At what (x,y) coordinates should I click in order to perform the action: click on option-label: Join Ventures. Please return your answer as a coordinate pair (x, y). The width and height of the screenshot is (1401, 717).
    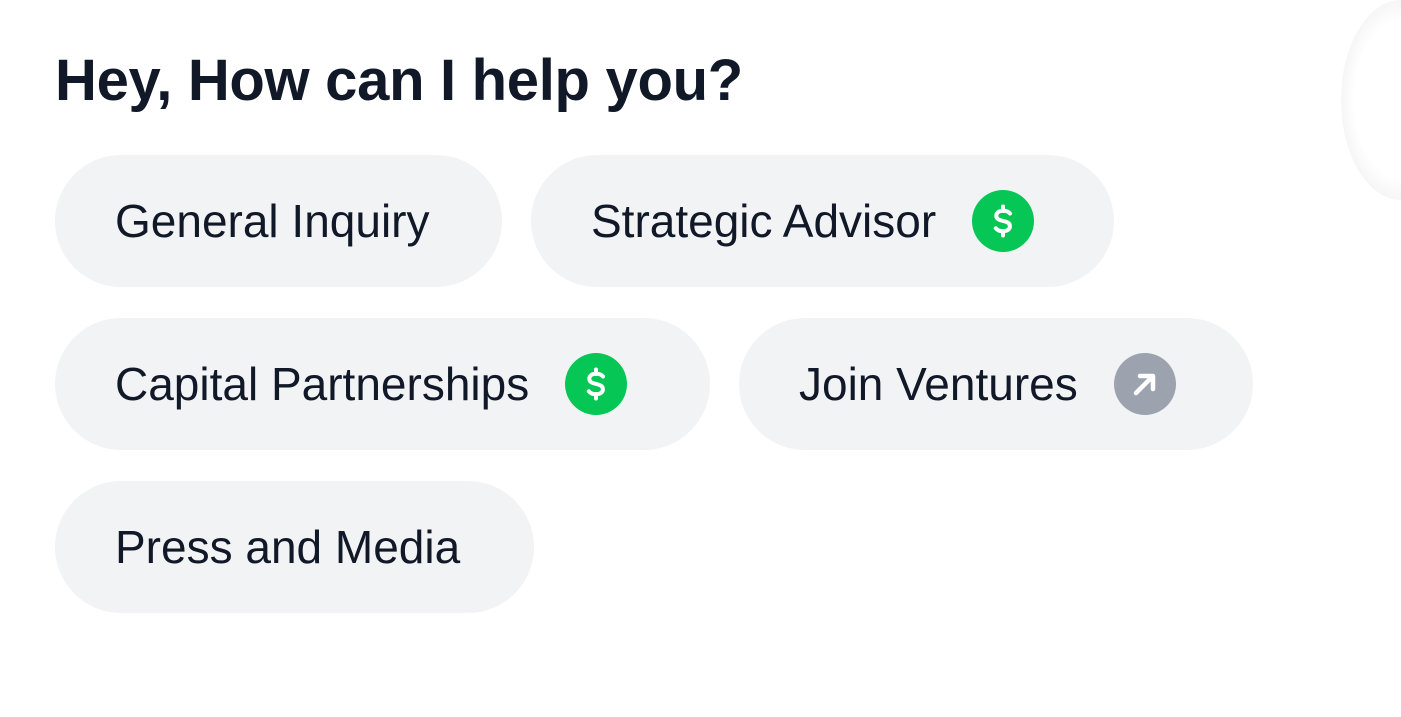
    Looking at the image, I should click on (938, 384).